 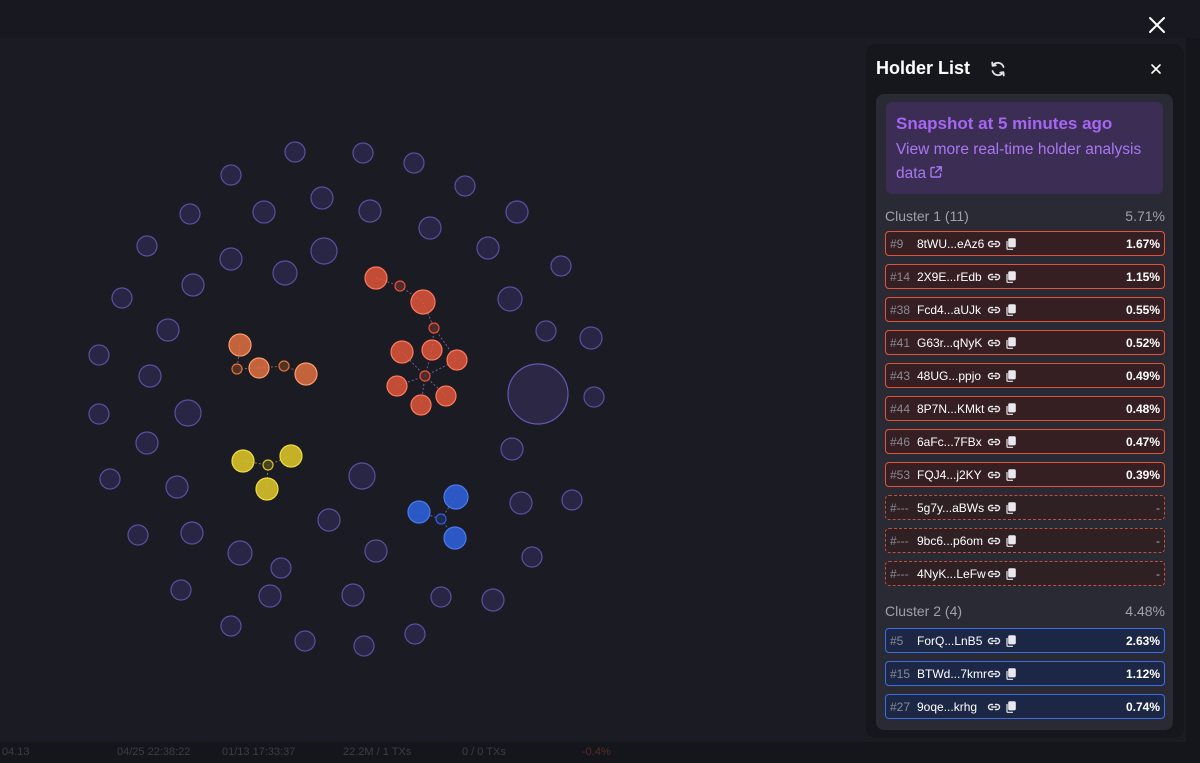 What do you see at coordinates (1025, 342) in the screenshot?
I see `holder-row: #41 G63r...qNyK 0.52%` at bounding box center [1025, 342].